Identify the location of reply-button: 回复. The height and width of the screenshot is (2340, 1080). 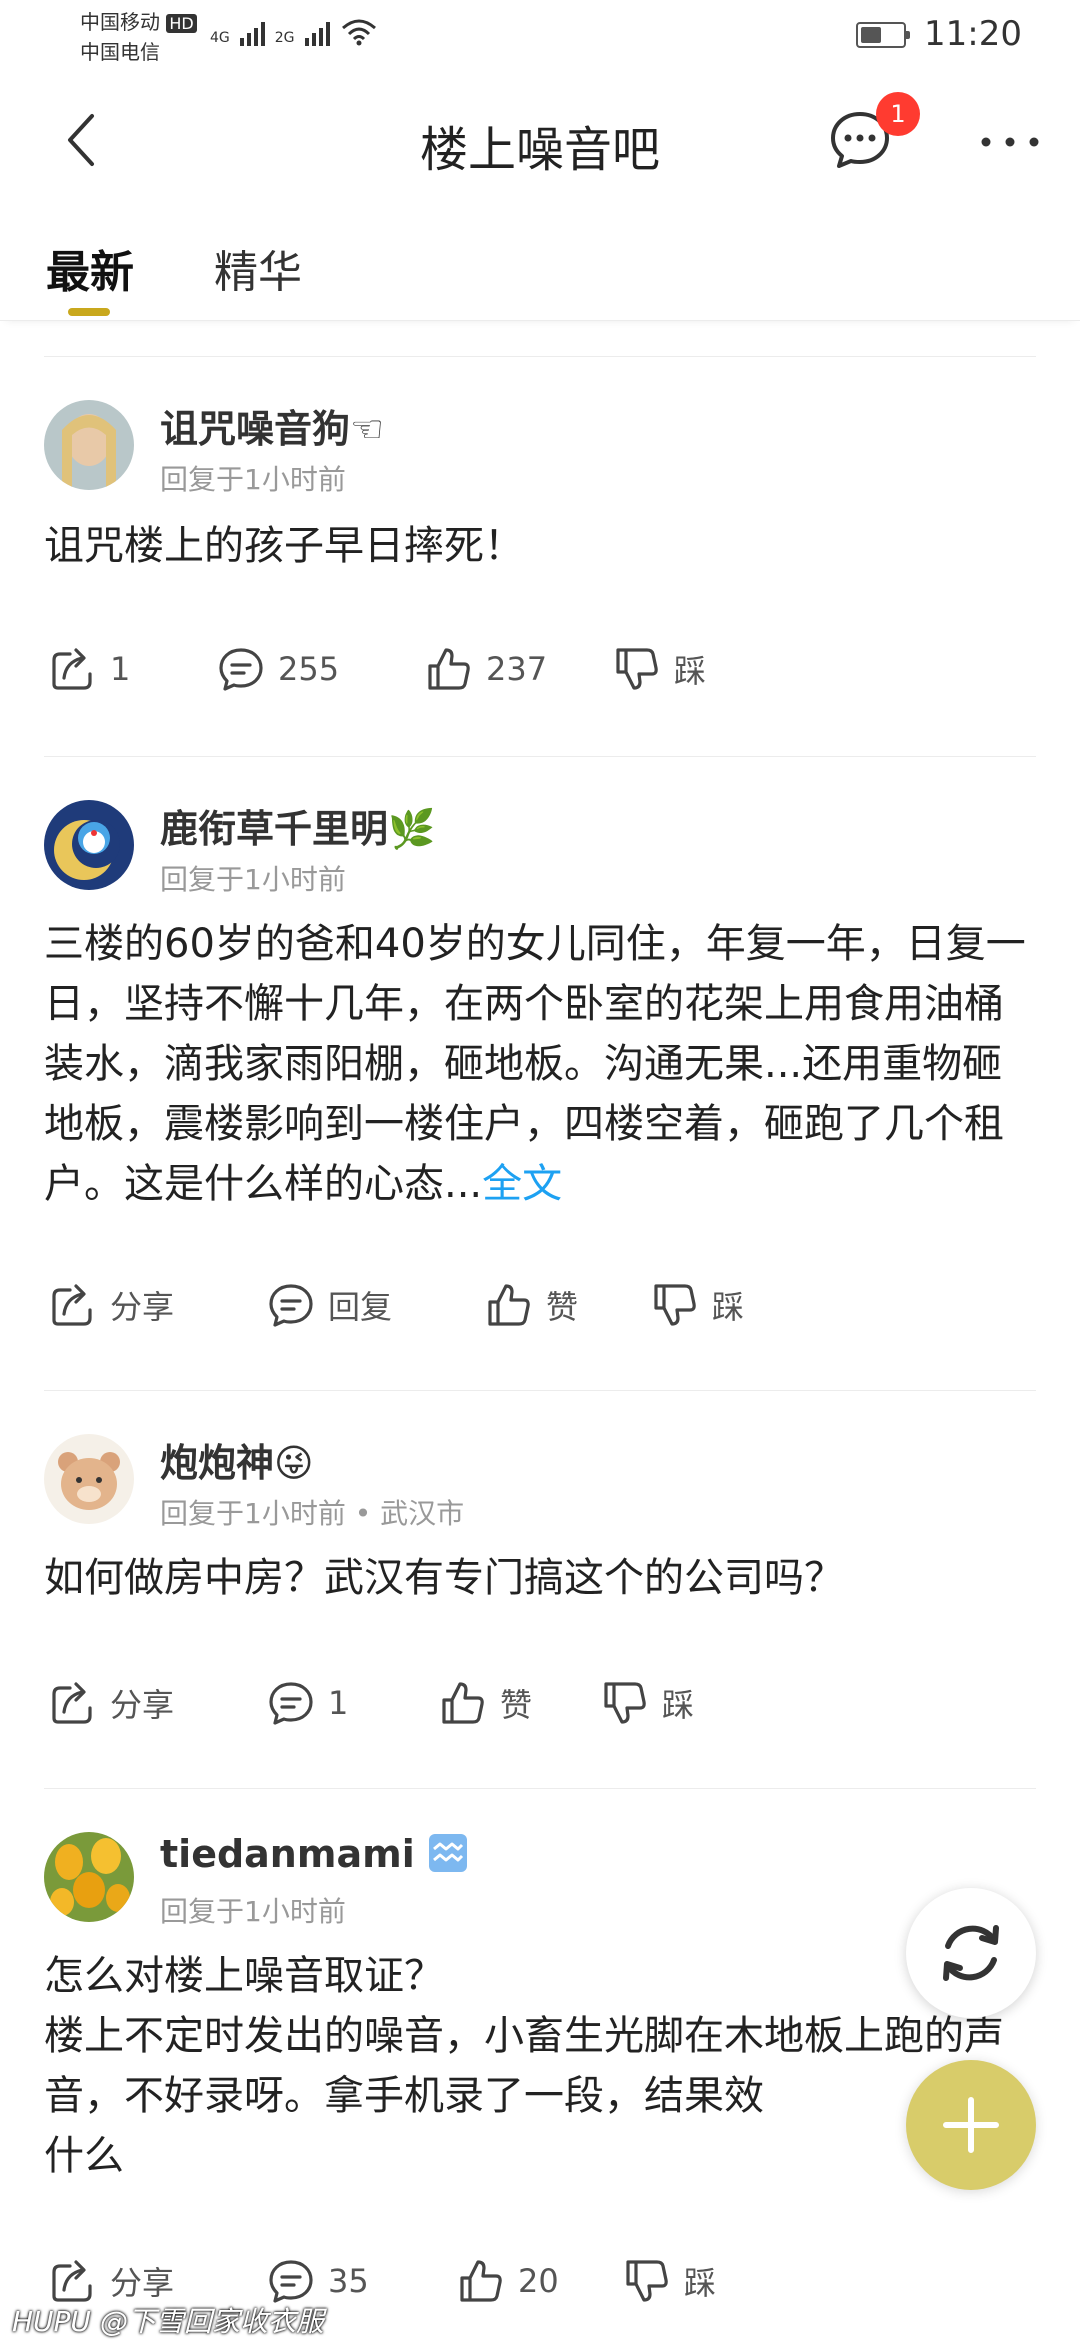
(329, 1305).